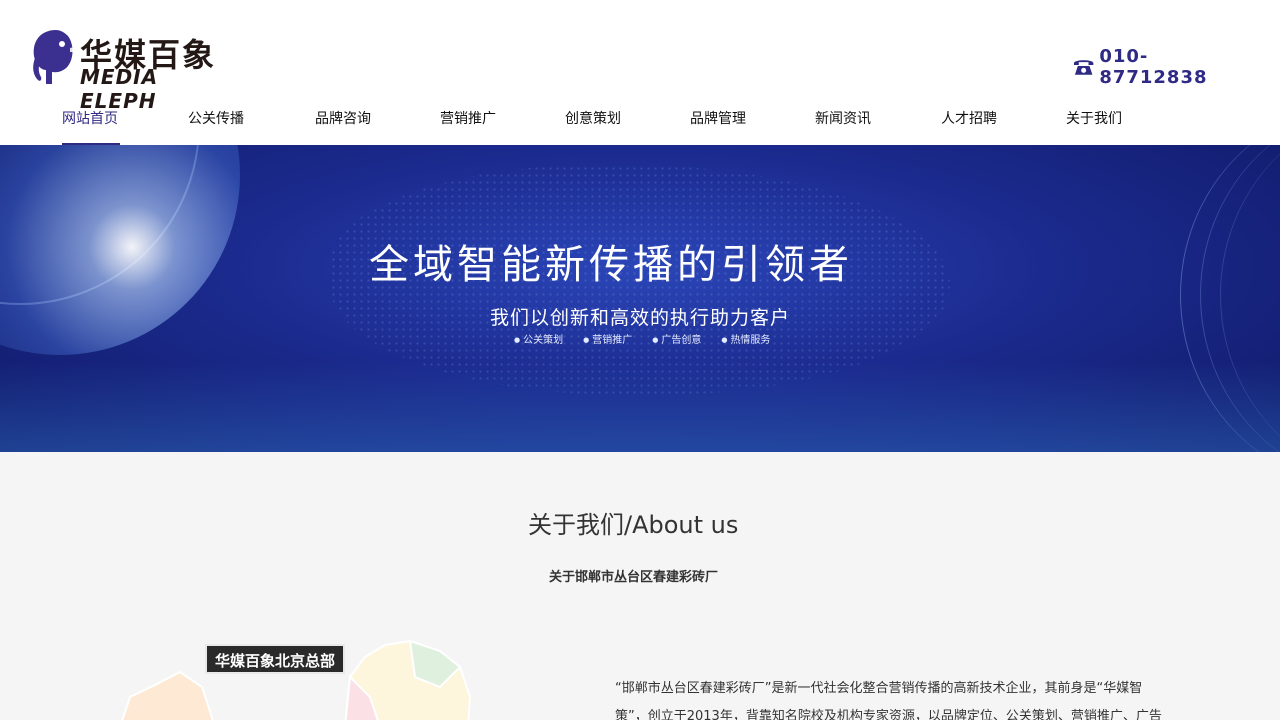  I want to click on phone-icon, so click(1083, 67).